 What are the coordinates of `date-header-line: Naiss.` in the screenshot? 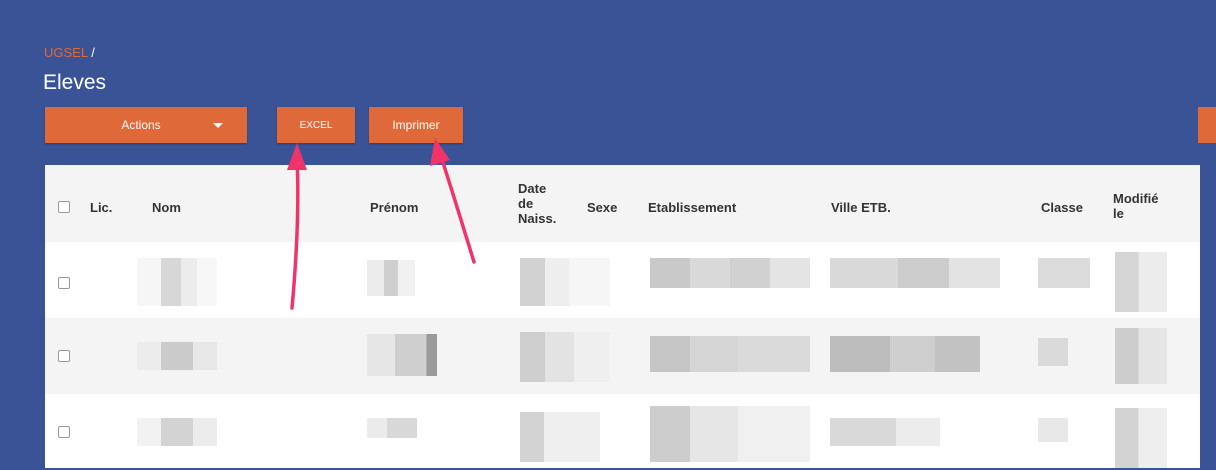 It's located at (537, 218).